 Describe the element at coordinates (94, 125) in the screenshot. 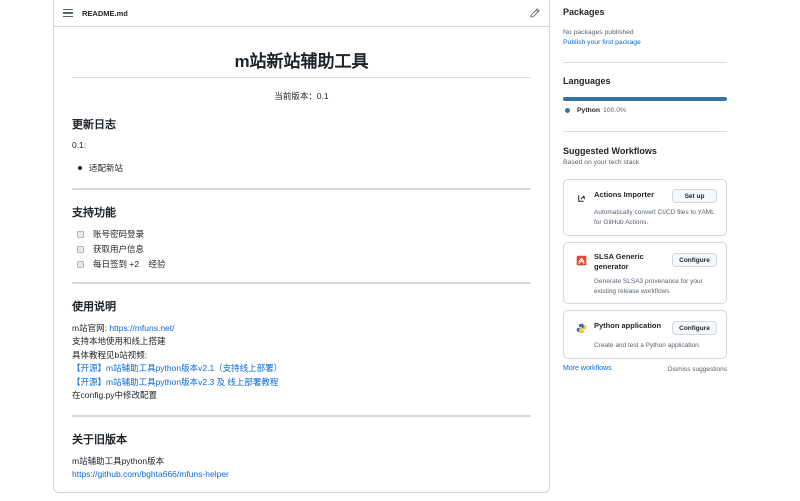

I see `changelog-heading: 更新日志` at that location.